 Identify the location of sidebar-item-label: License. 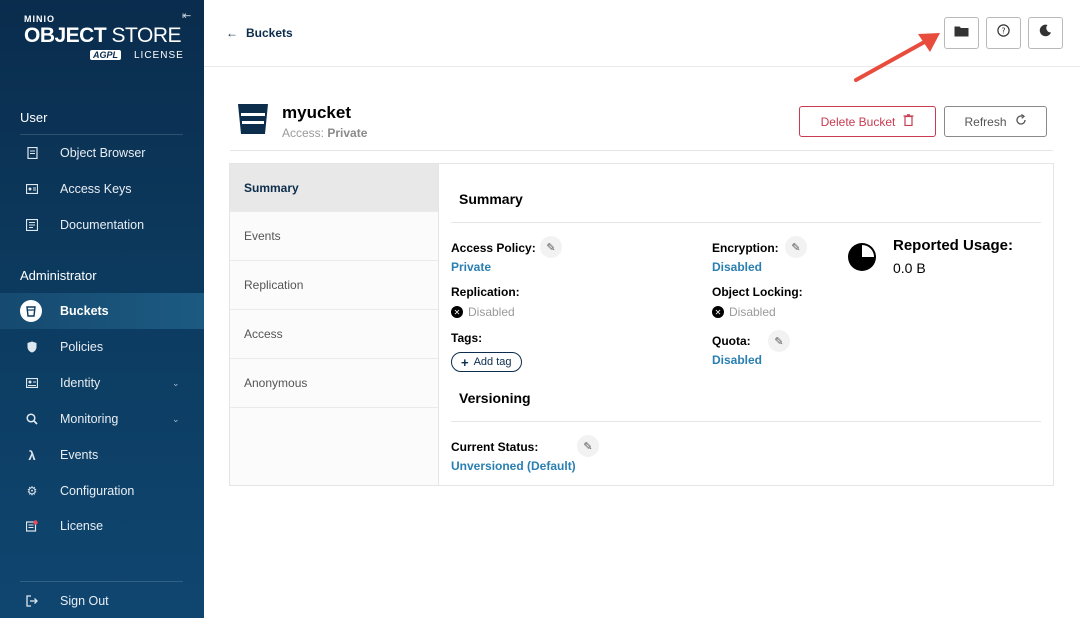
(82, 526).